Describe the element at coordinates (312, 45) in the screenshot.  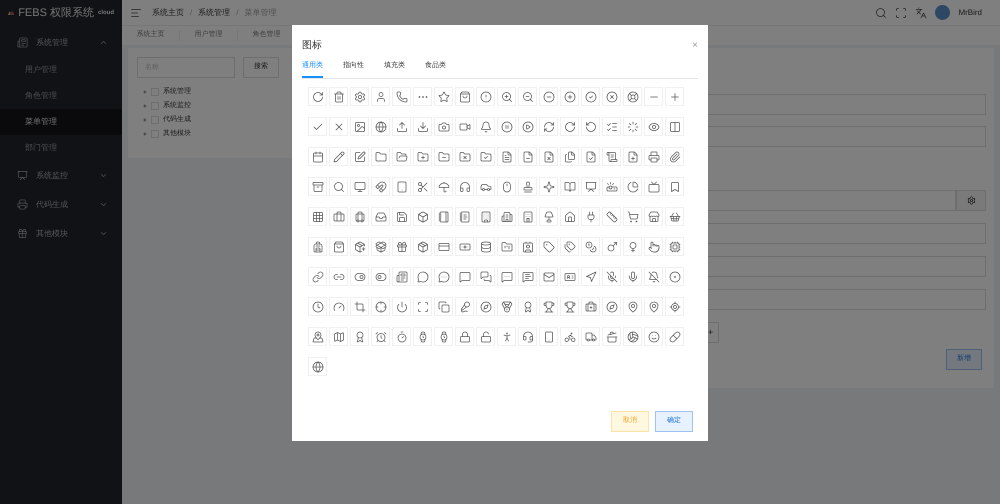
I see `dialog-title: 图标` at that location.